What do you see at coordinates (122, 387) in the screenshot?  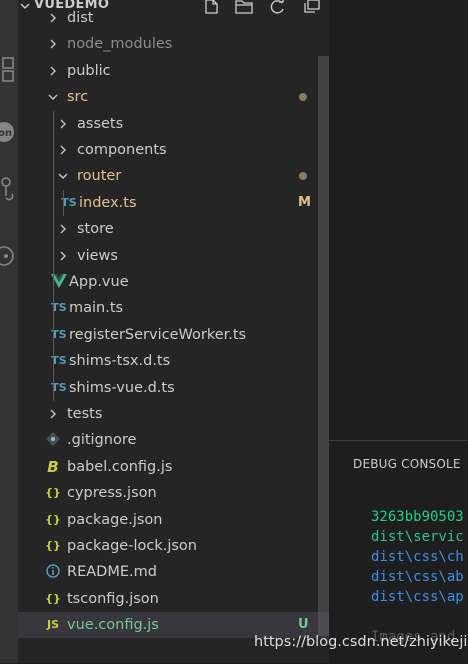 I see `tree-item-label: shims-vue.d.ts` at bounding box center [122, 387].